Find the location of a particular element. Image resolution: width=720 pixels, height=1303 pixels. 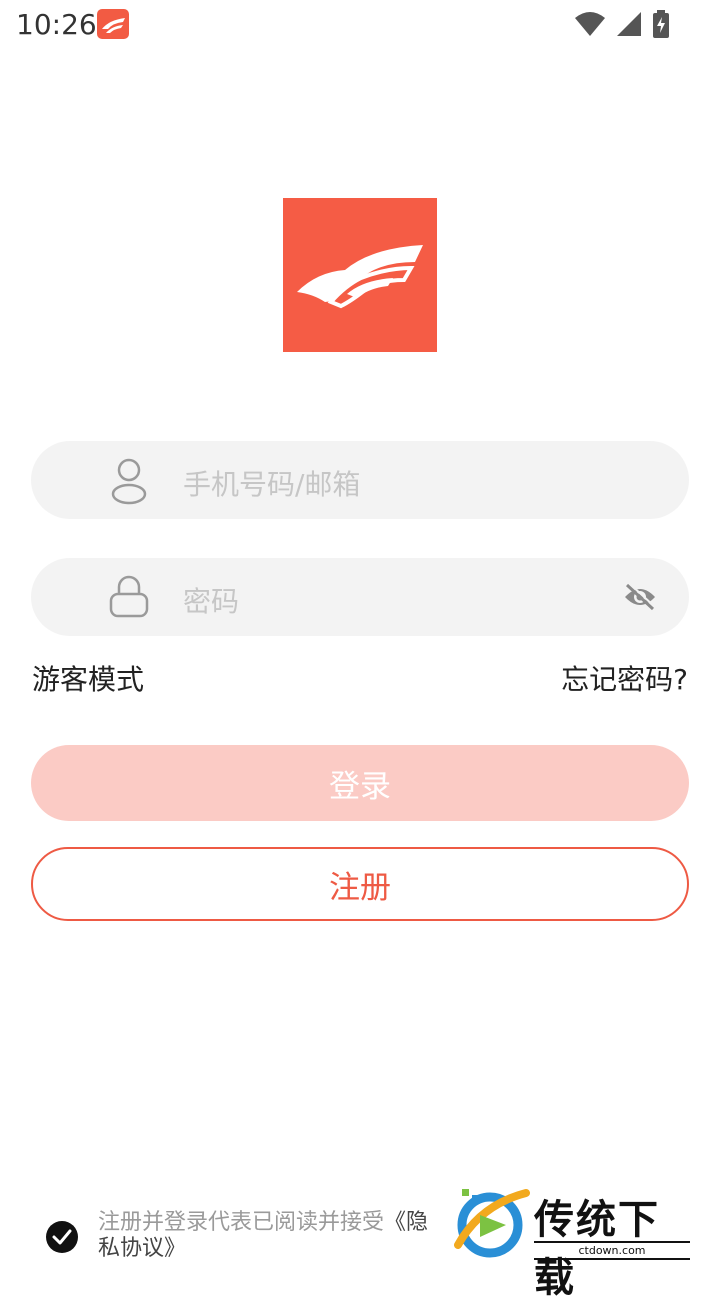

cell-signal-icon is located at coordinates (629, 26).